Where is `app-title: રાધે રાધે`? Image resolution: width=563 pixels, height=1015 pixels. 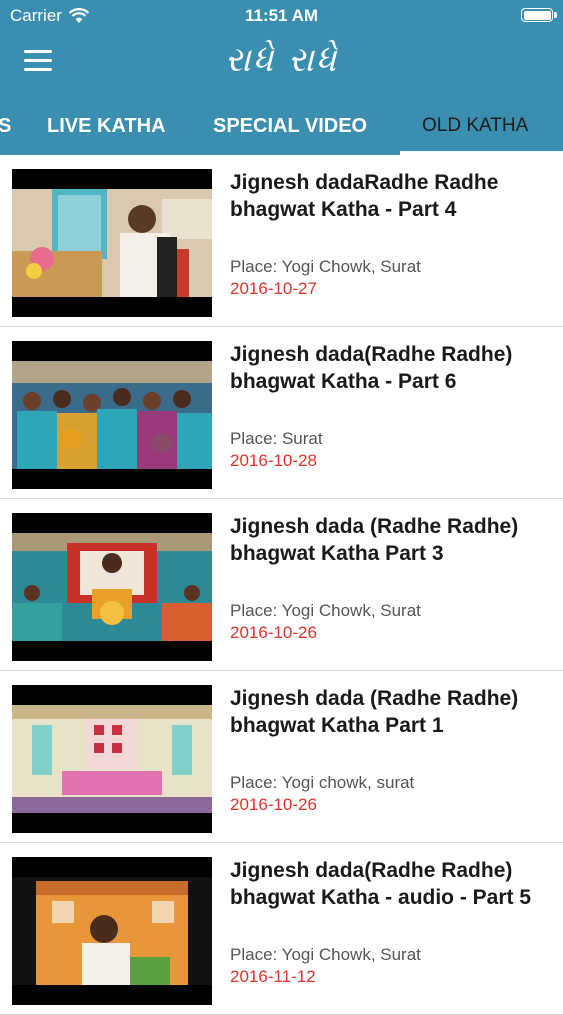
app-title: રાધે રાધે is located at coordinates (281, 60).